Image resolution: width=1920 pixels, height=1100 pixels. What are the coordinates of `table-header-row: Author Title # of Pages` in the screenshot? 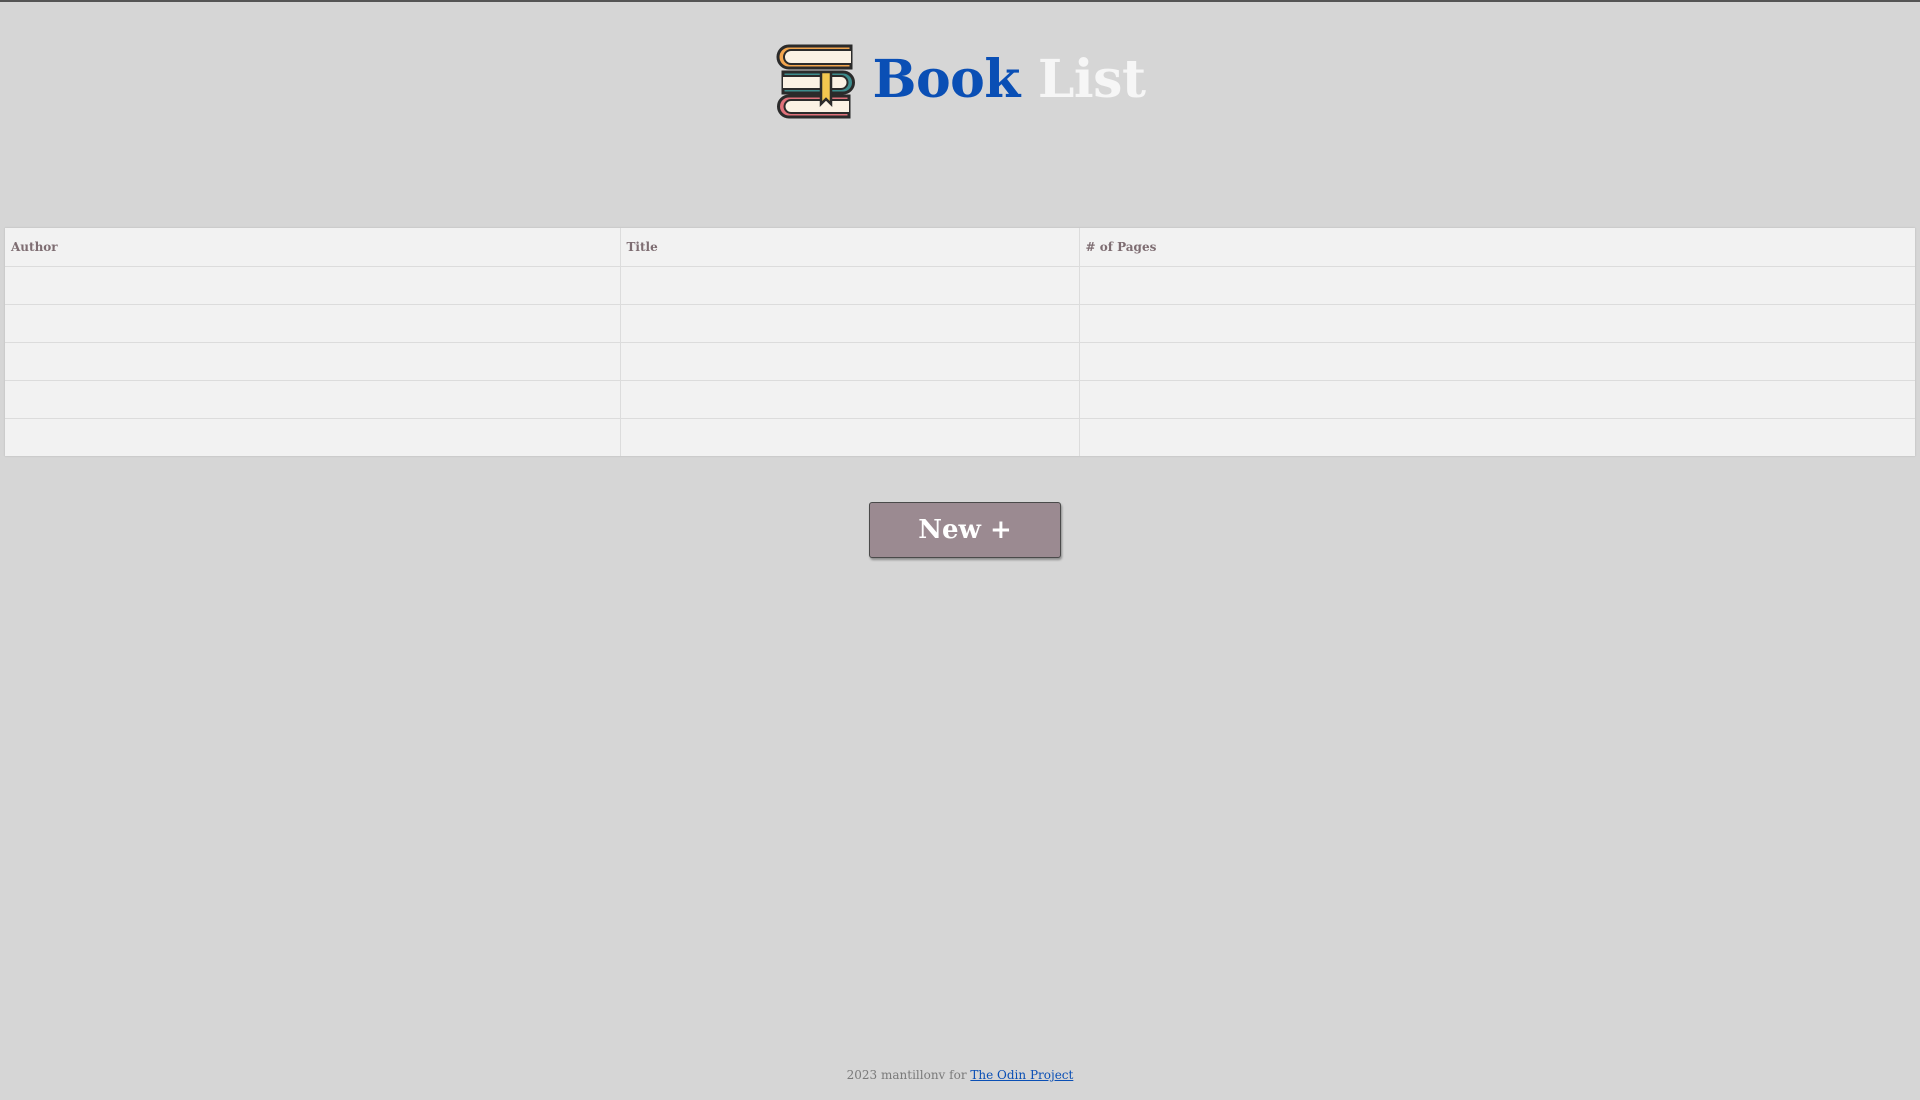 It's located at (960, 247).